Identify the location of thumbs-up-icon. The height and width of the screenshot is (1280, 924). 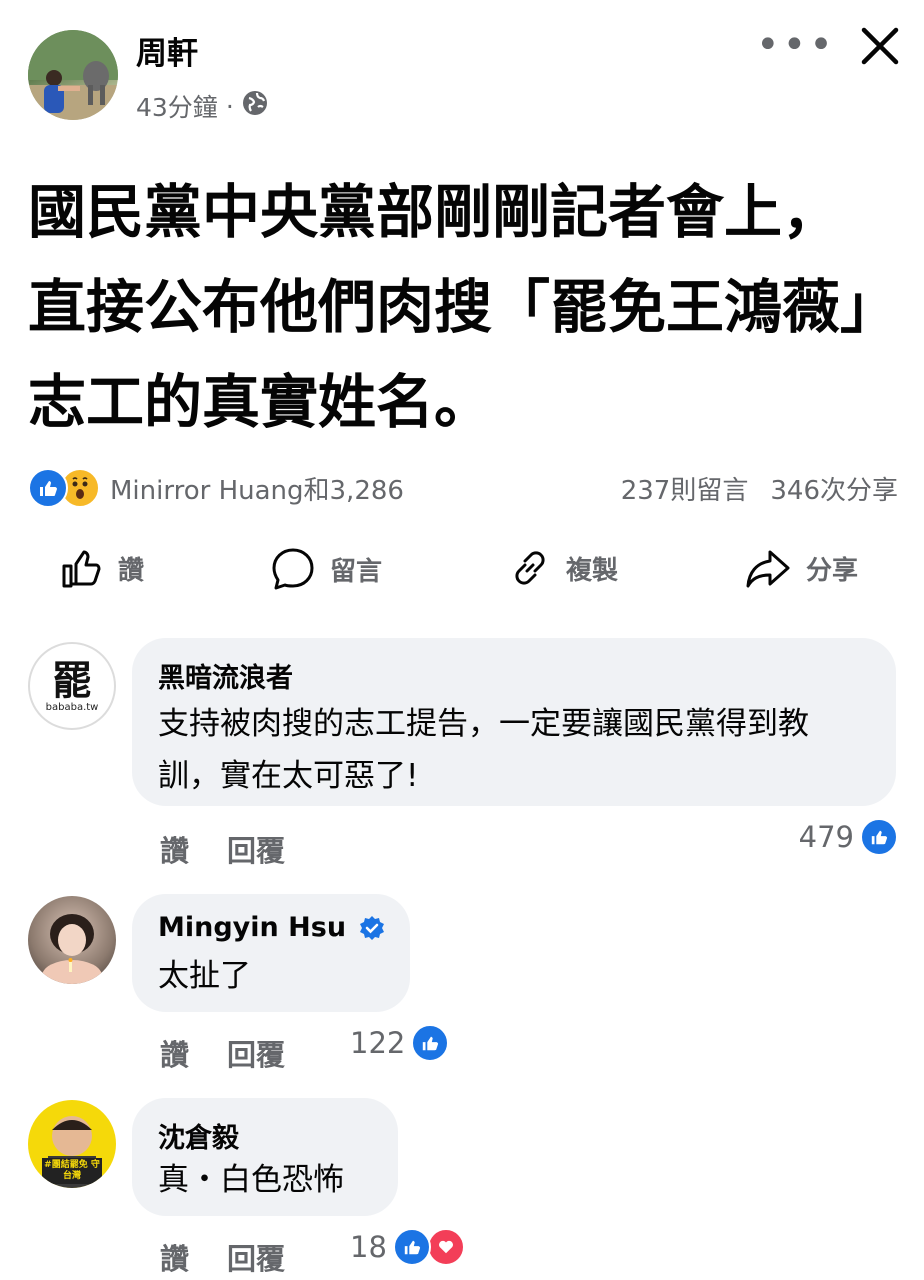
(81, 569).